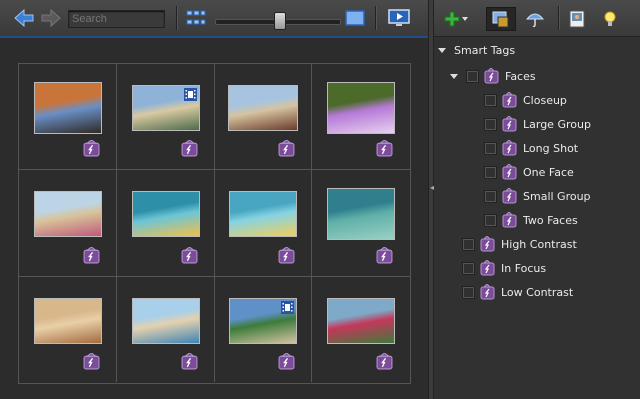 This screenshot has width=640, height=399. I want to click on tag-row-closeup: Closeup, so click(525, 100).